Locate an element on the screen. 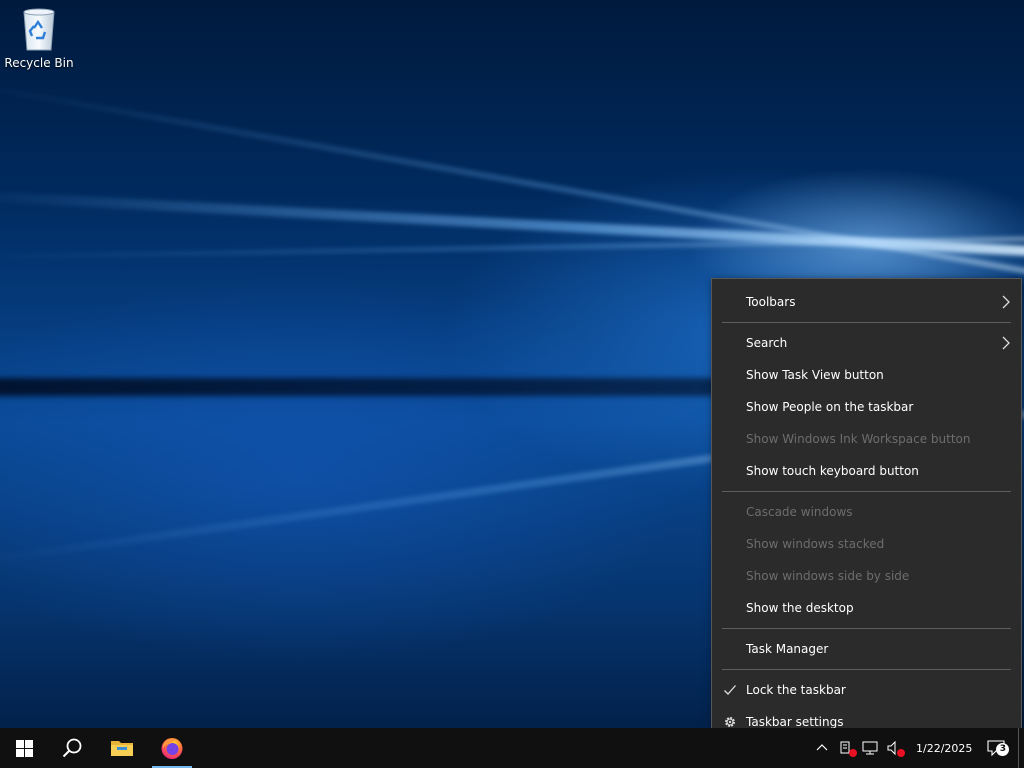 Image resolution: width=1024 pixels, height=768 pixels. menu-item-label: Search is located at coordinates (767, 343).